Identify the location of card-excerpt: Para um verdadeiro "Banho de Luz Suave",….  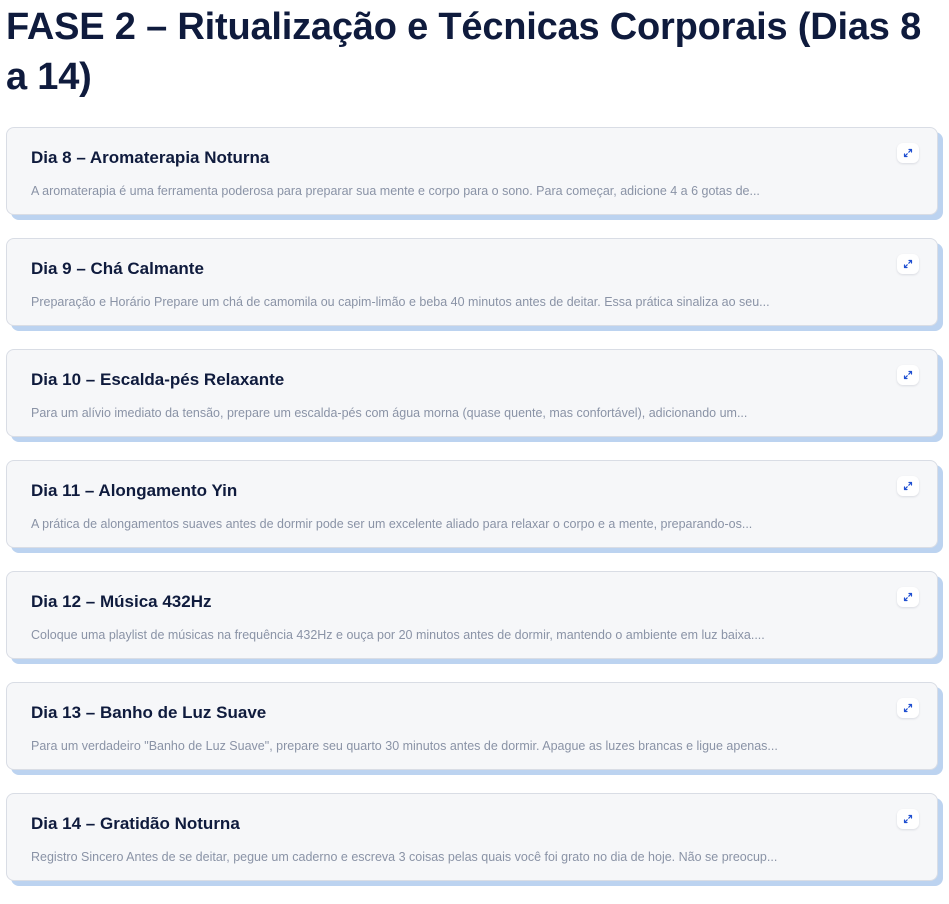
(404, 746).